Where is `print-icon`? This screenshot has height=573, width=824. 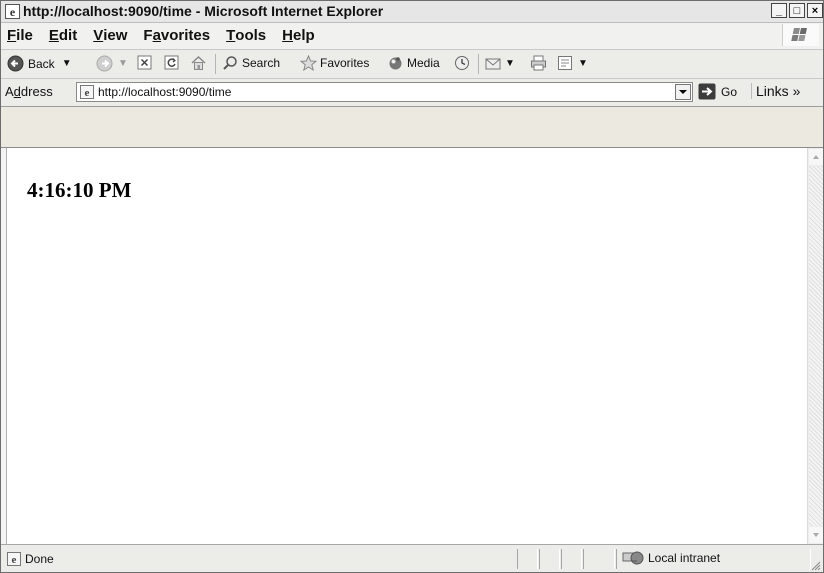
print-icon is located at coordinates (538, 63).